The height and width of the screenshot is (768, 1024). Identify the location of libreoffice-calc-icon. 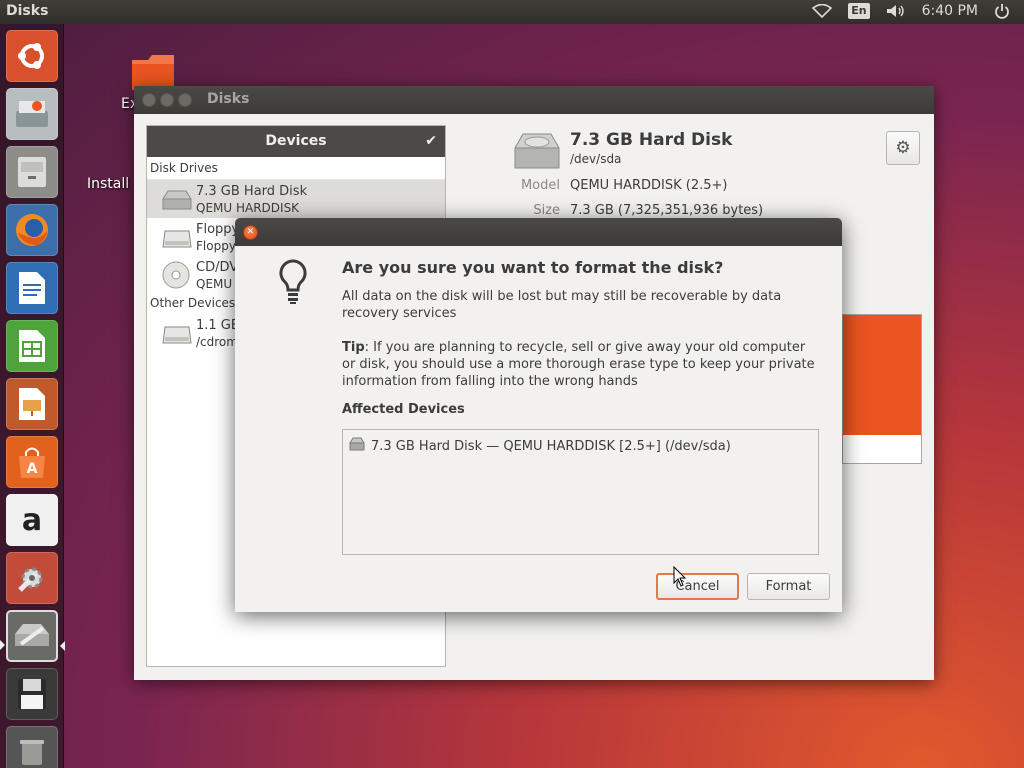
(32, 346).